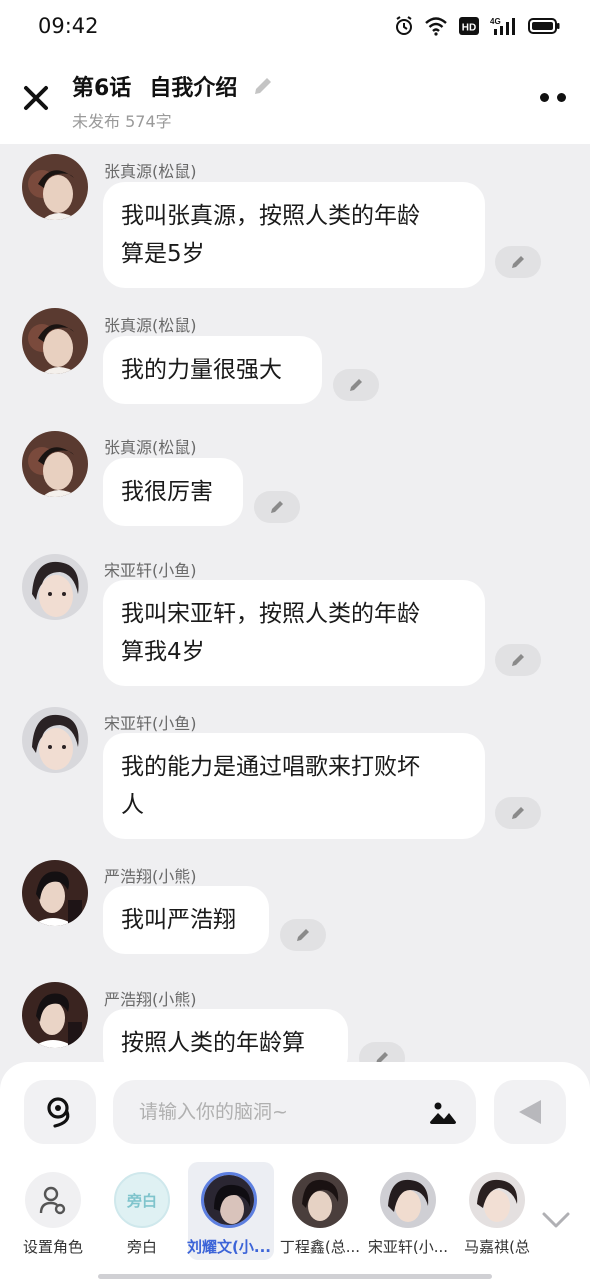  Describe the element at coordinates (443, 1112) in the screenshot. I see `image-icon` at that location.